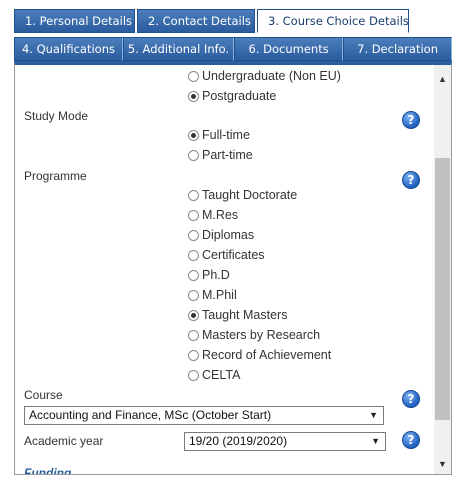 The height and width of the screenshot is (482, 468). I want to click on radio-diplomas: Diplomas, so click(221, 235).